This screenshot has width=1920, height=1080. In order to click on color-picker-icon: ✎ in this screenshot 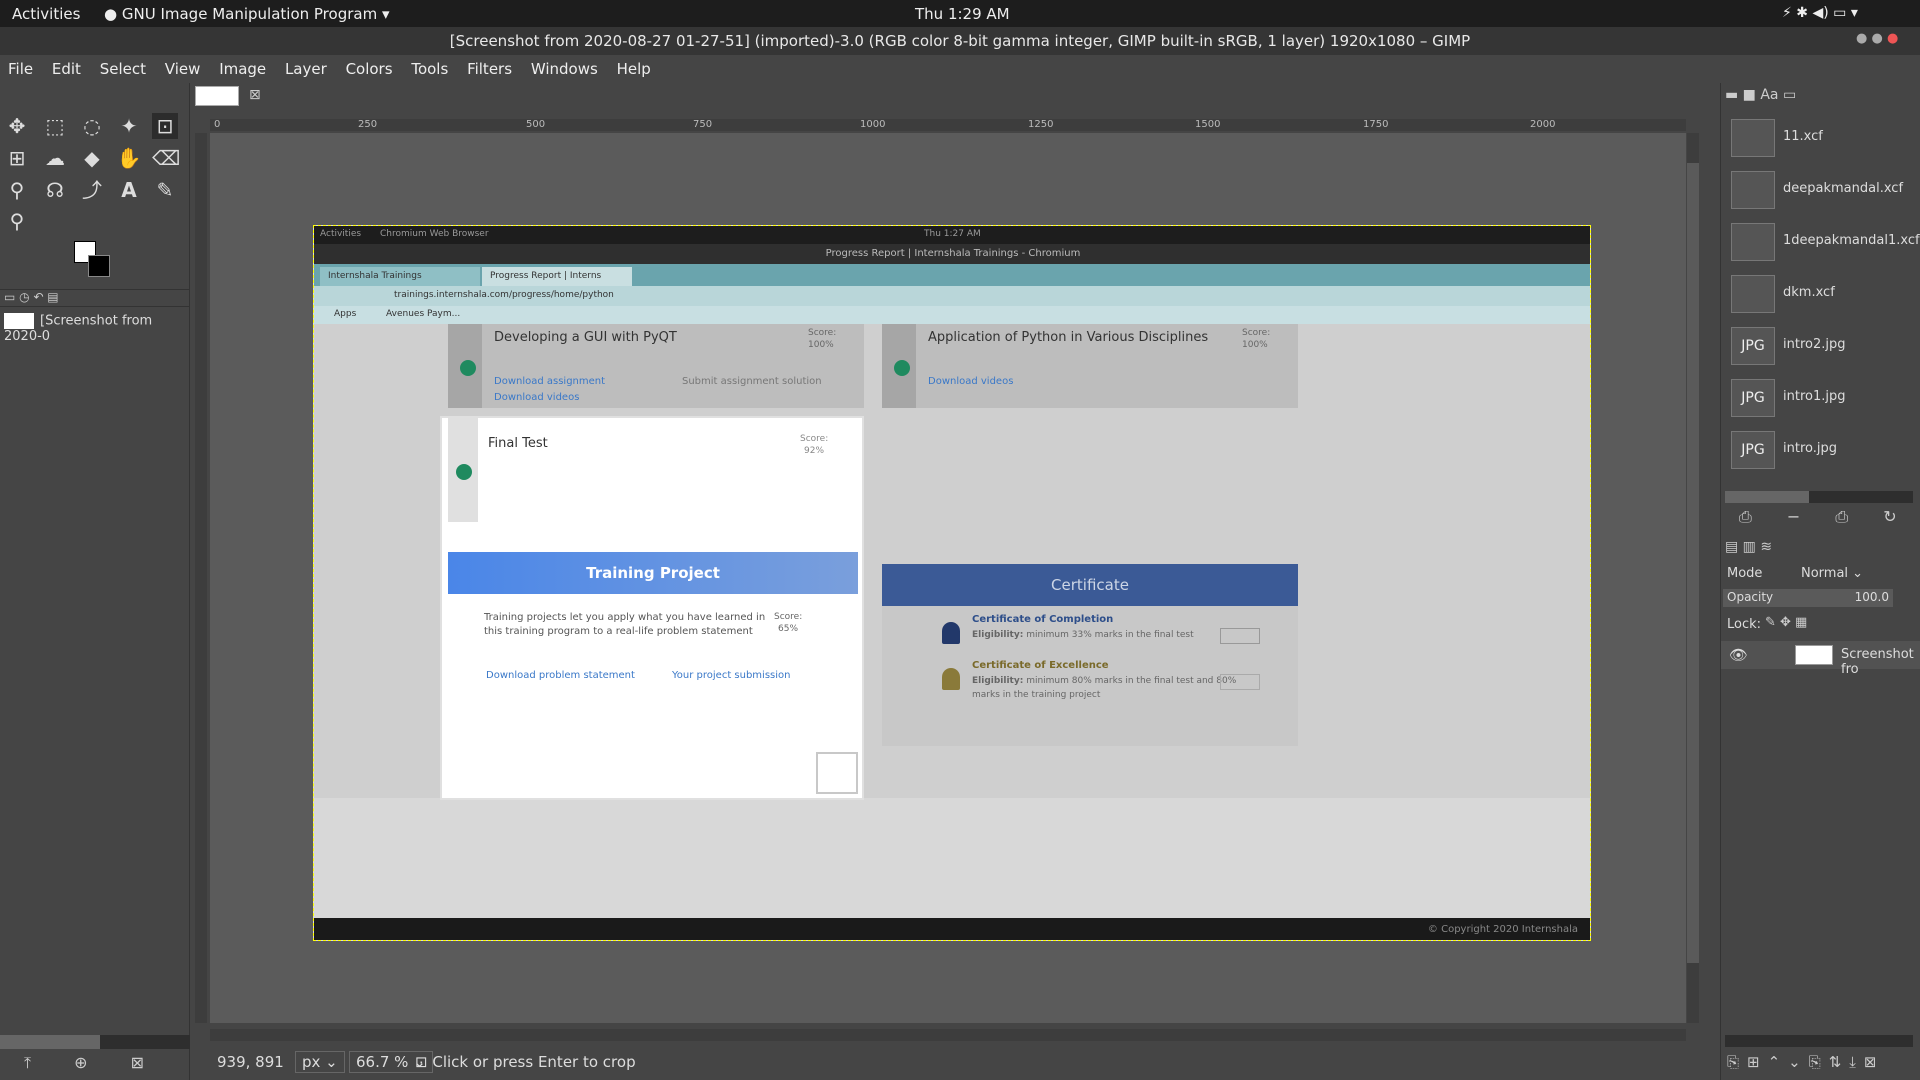, I will do `click(165, 190)`.